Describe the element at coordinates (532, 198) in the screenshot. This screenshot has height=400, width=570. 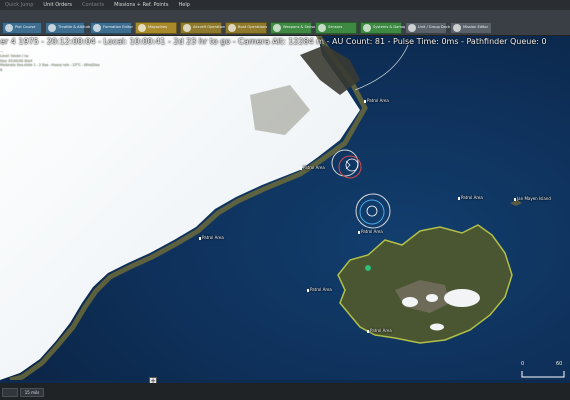
I see `jan-mayen-label: Jan Mayen Island` at that location.